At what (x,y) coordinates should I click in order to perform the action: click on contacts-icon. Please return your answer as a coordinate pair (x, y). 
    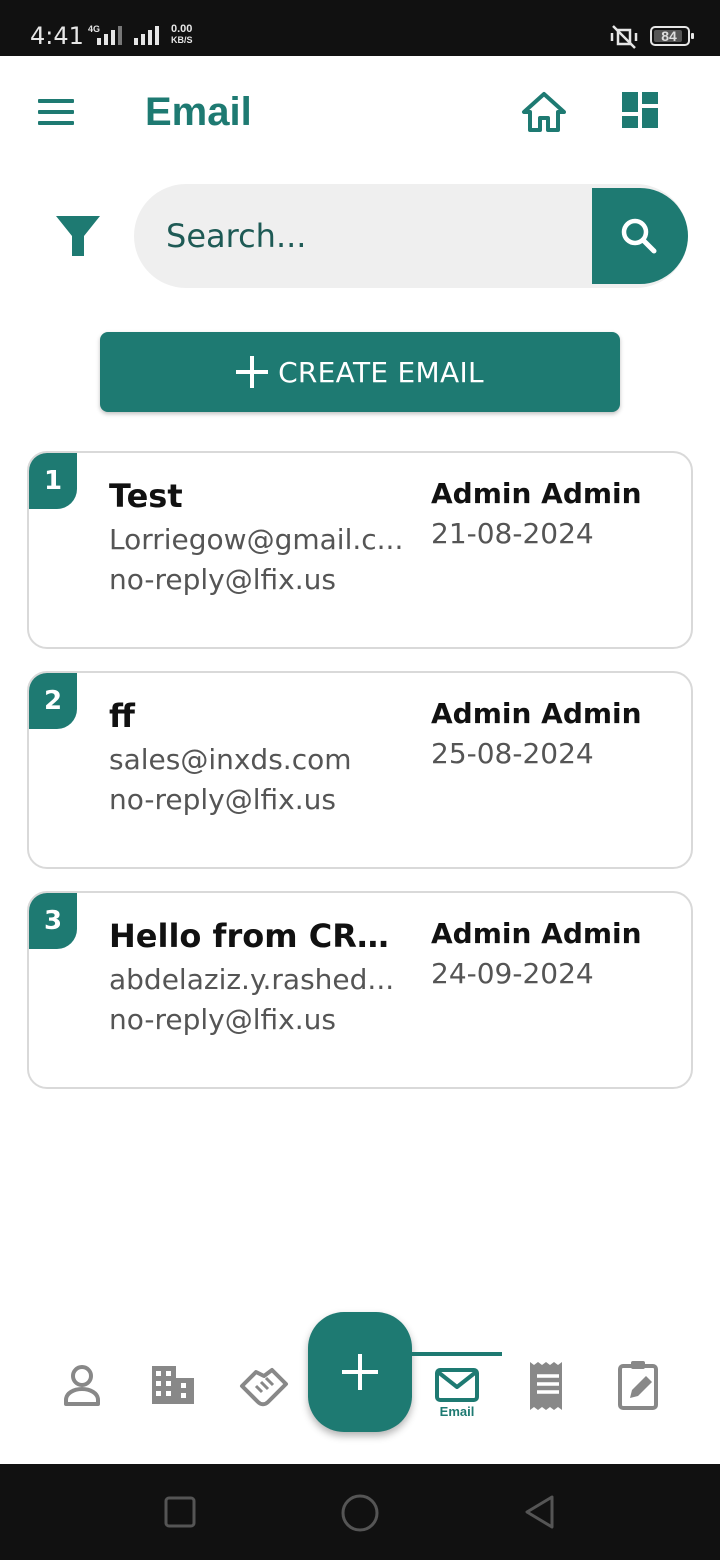
    Looking at the image, I should click on (82, 1386).